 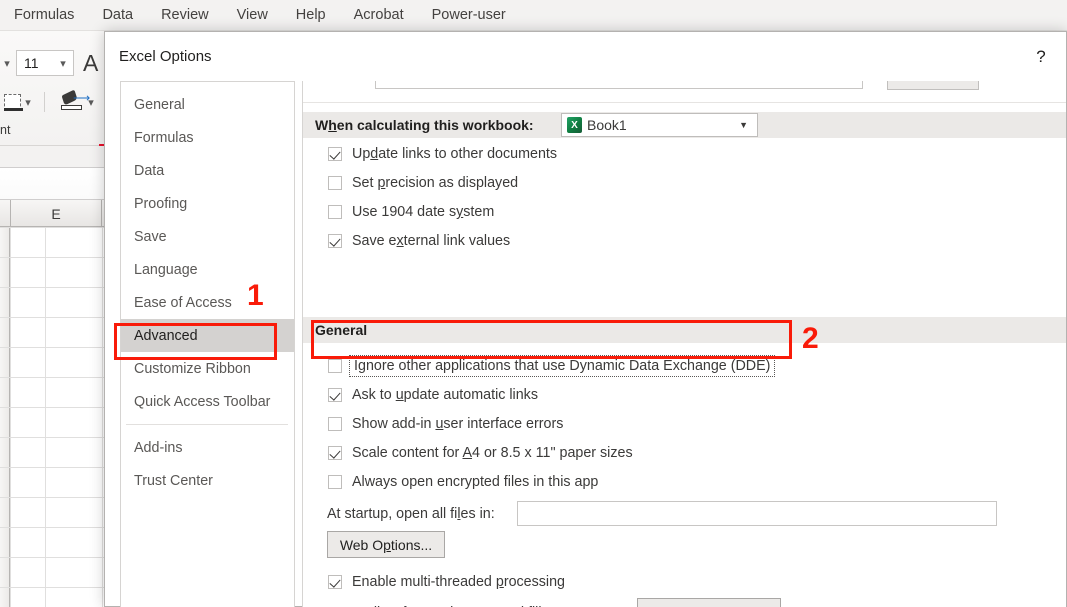 I want to click on annotation-marker-2: 2, so click(x=810, y=338).